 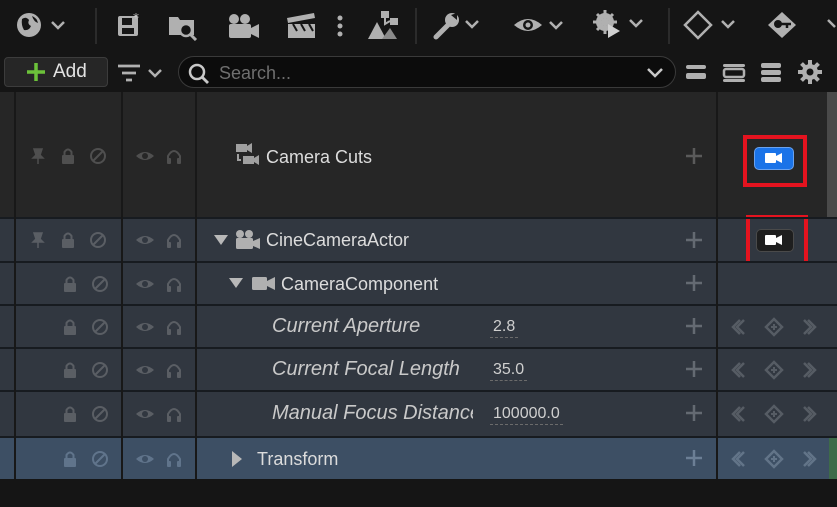 What do you see at coordinates (832, 154) in the screenshot?
I see `vertical-scrollbar` at bounding box center [832, 154].